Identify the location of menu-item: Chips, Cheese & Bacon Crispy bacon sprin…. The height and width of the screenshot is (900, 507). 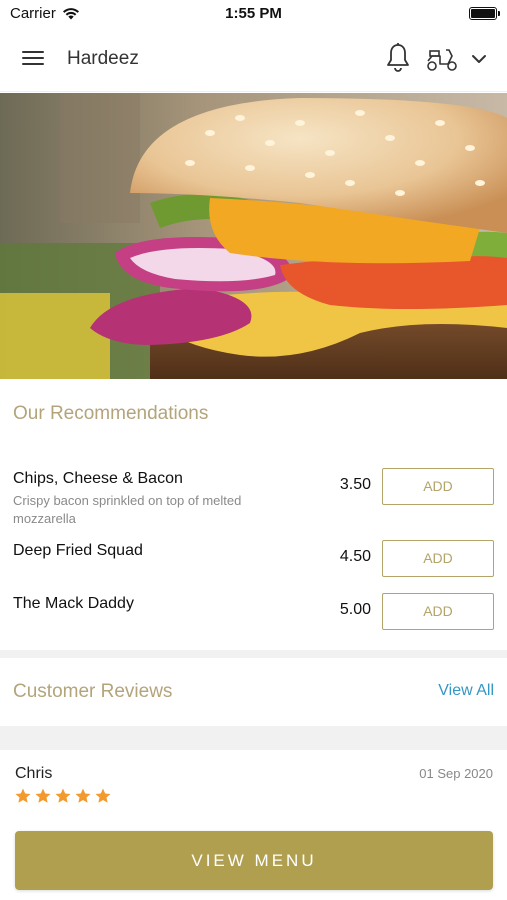
(253, 499).